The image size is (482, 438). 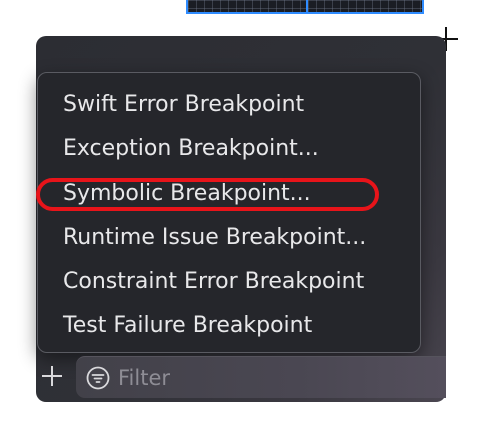 I want to click on menu-item-test-failure-breakpoint: Test Failure Breakpoint, so click(x=187, y=326).